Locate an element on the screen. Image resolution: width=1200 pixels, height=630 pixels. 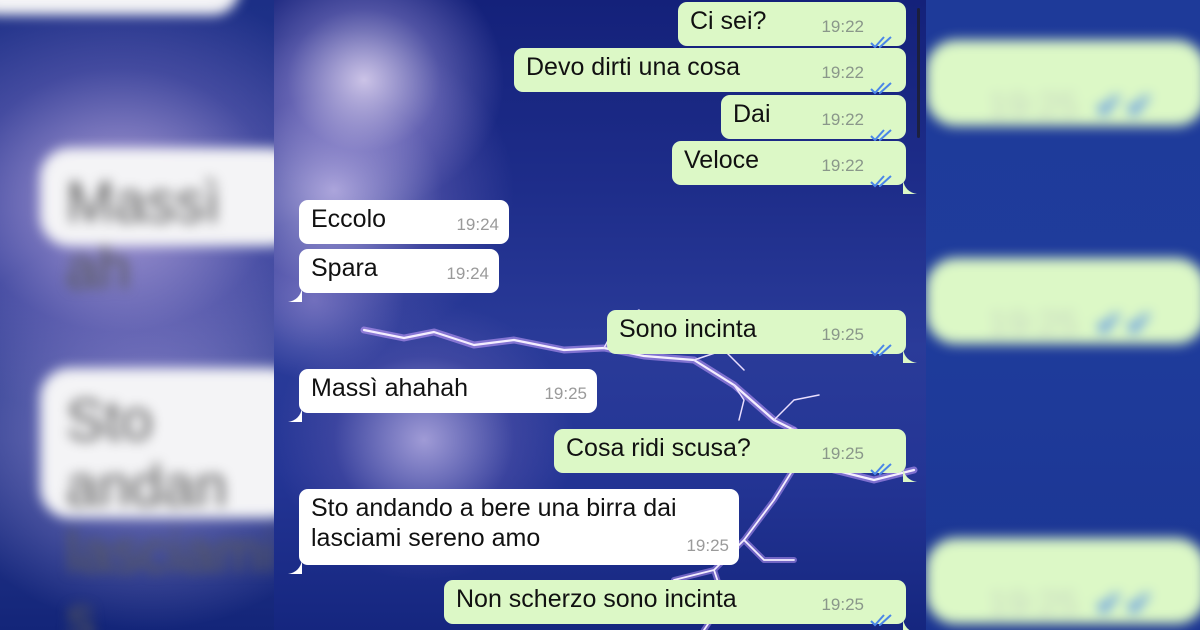
outgoing-message: Dai 19:22 is located at coordinates (813, 118).